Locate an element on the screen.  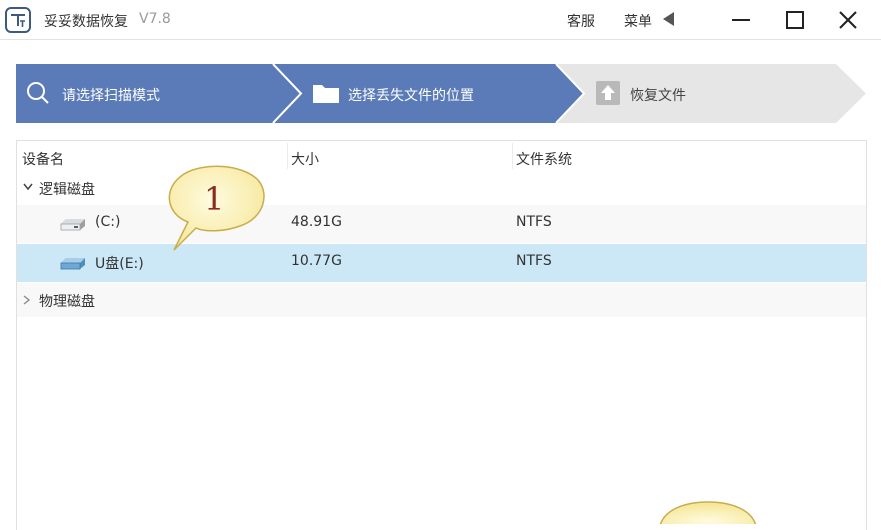
device-size: 10.77G is located at coordinates (316, 261).